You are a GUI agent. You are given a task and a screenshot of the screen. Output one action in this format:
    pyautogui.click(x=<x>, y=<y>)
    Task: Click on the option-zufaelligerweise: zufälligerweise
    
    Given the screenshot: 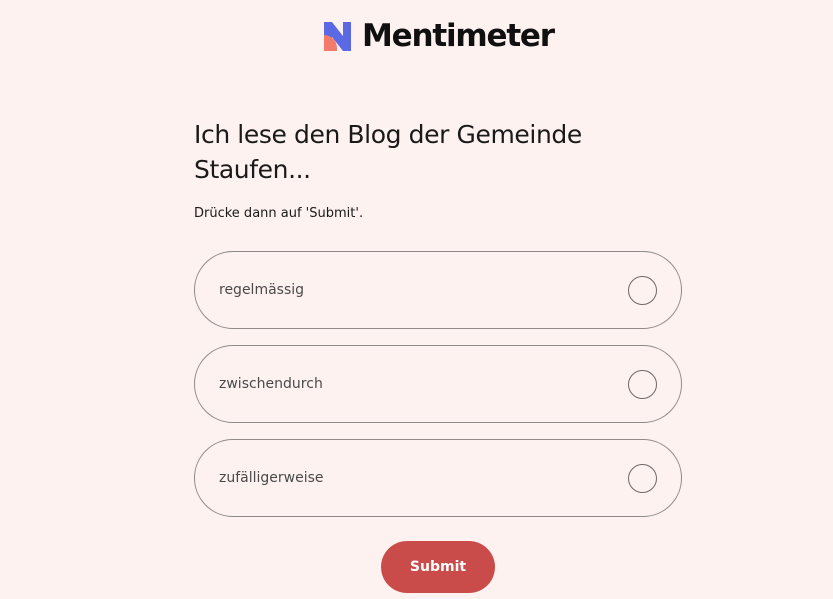 What is the action you would take?
    pyautogui.click(x=438, y=478)
    